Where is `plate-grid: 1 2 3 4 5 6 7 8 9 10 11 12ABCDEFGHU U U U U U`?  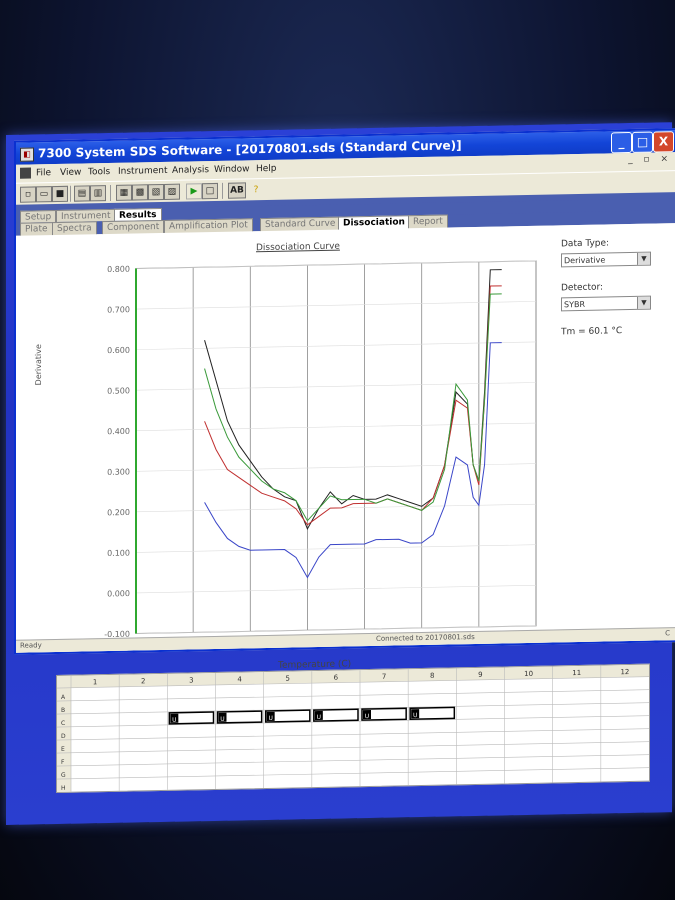
plate-grid: 1 2 3 4 5 6 7 8 9 10 11 12ABCDEFGHU U U U U U is located at coordinates (353, 728).